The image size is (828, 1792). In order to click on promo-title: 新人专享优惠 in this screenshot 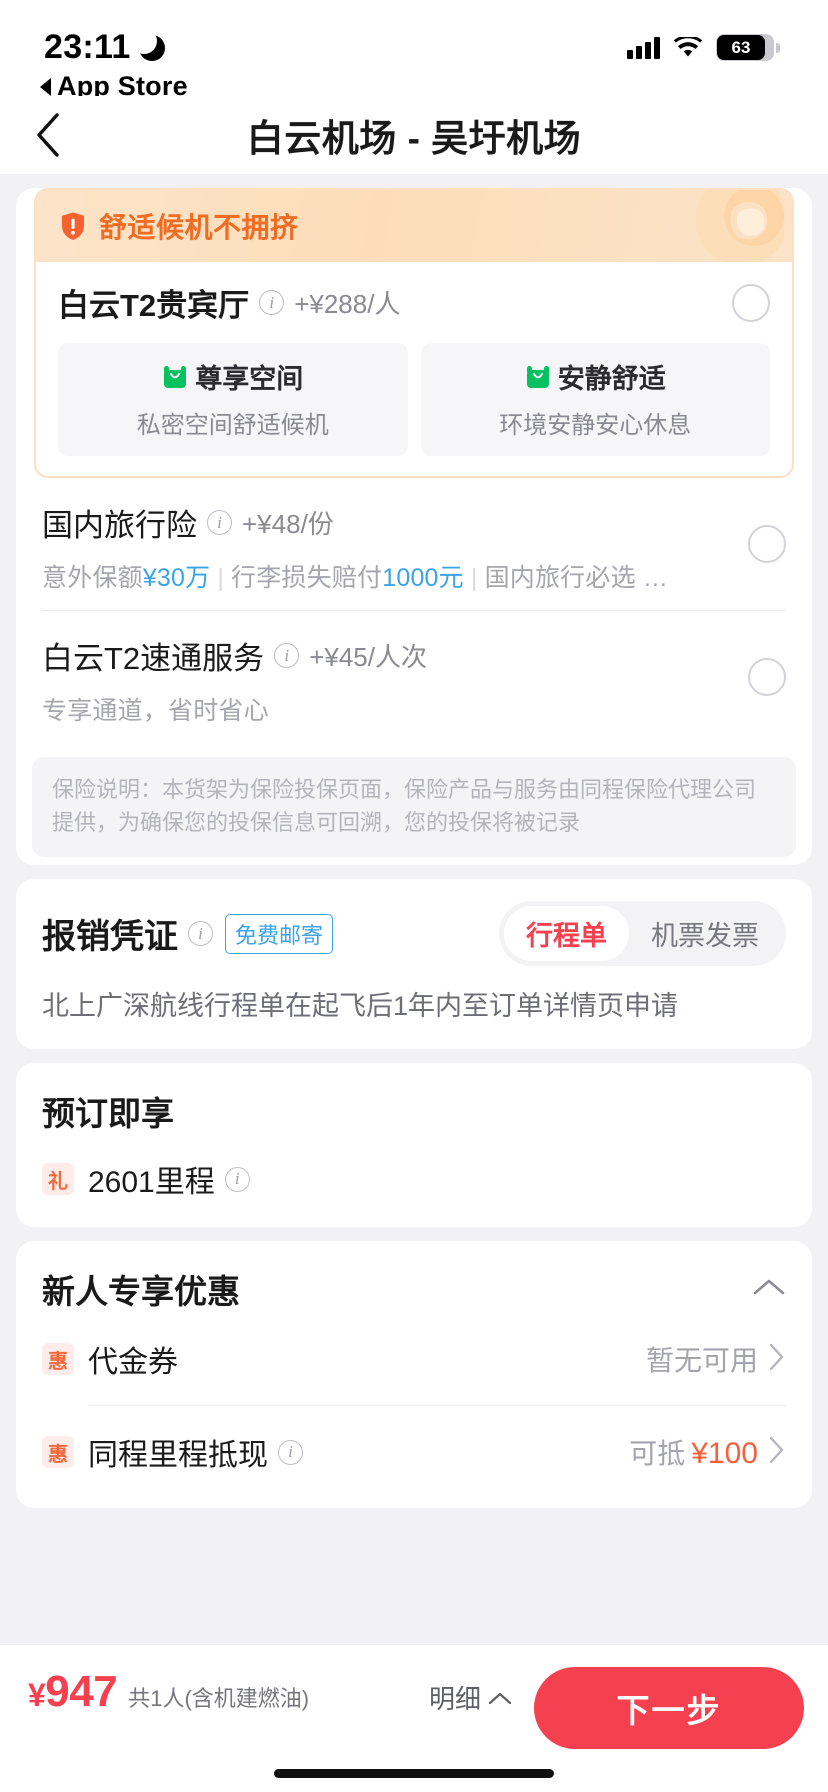, I will do `click(141, 1291)`.